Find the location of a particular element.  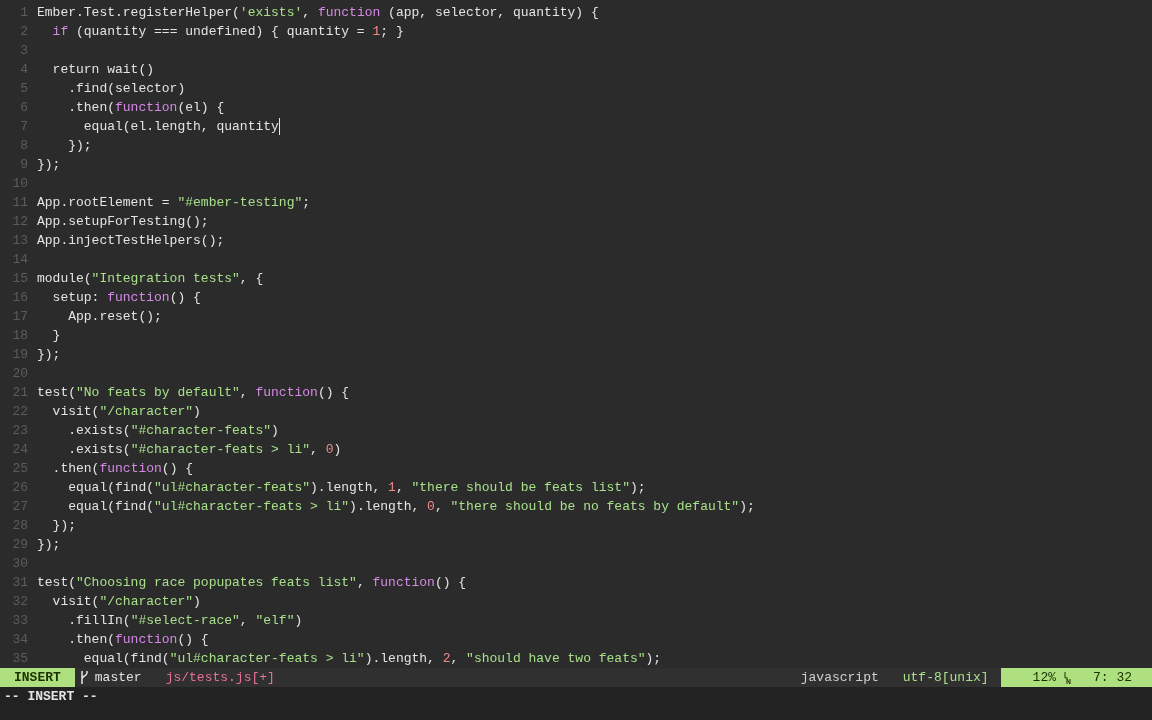

code-line: equal(find("ul#character-feats > li").length, 0, "there should be no feats by default"); is located at coordinates (411, 507).